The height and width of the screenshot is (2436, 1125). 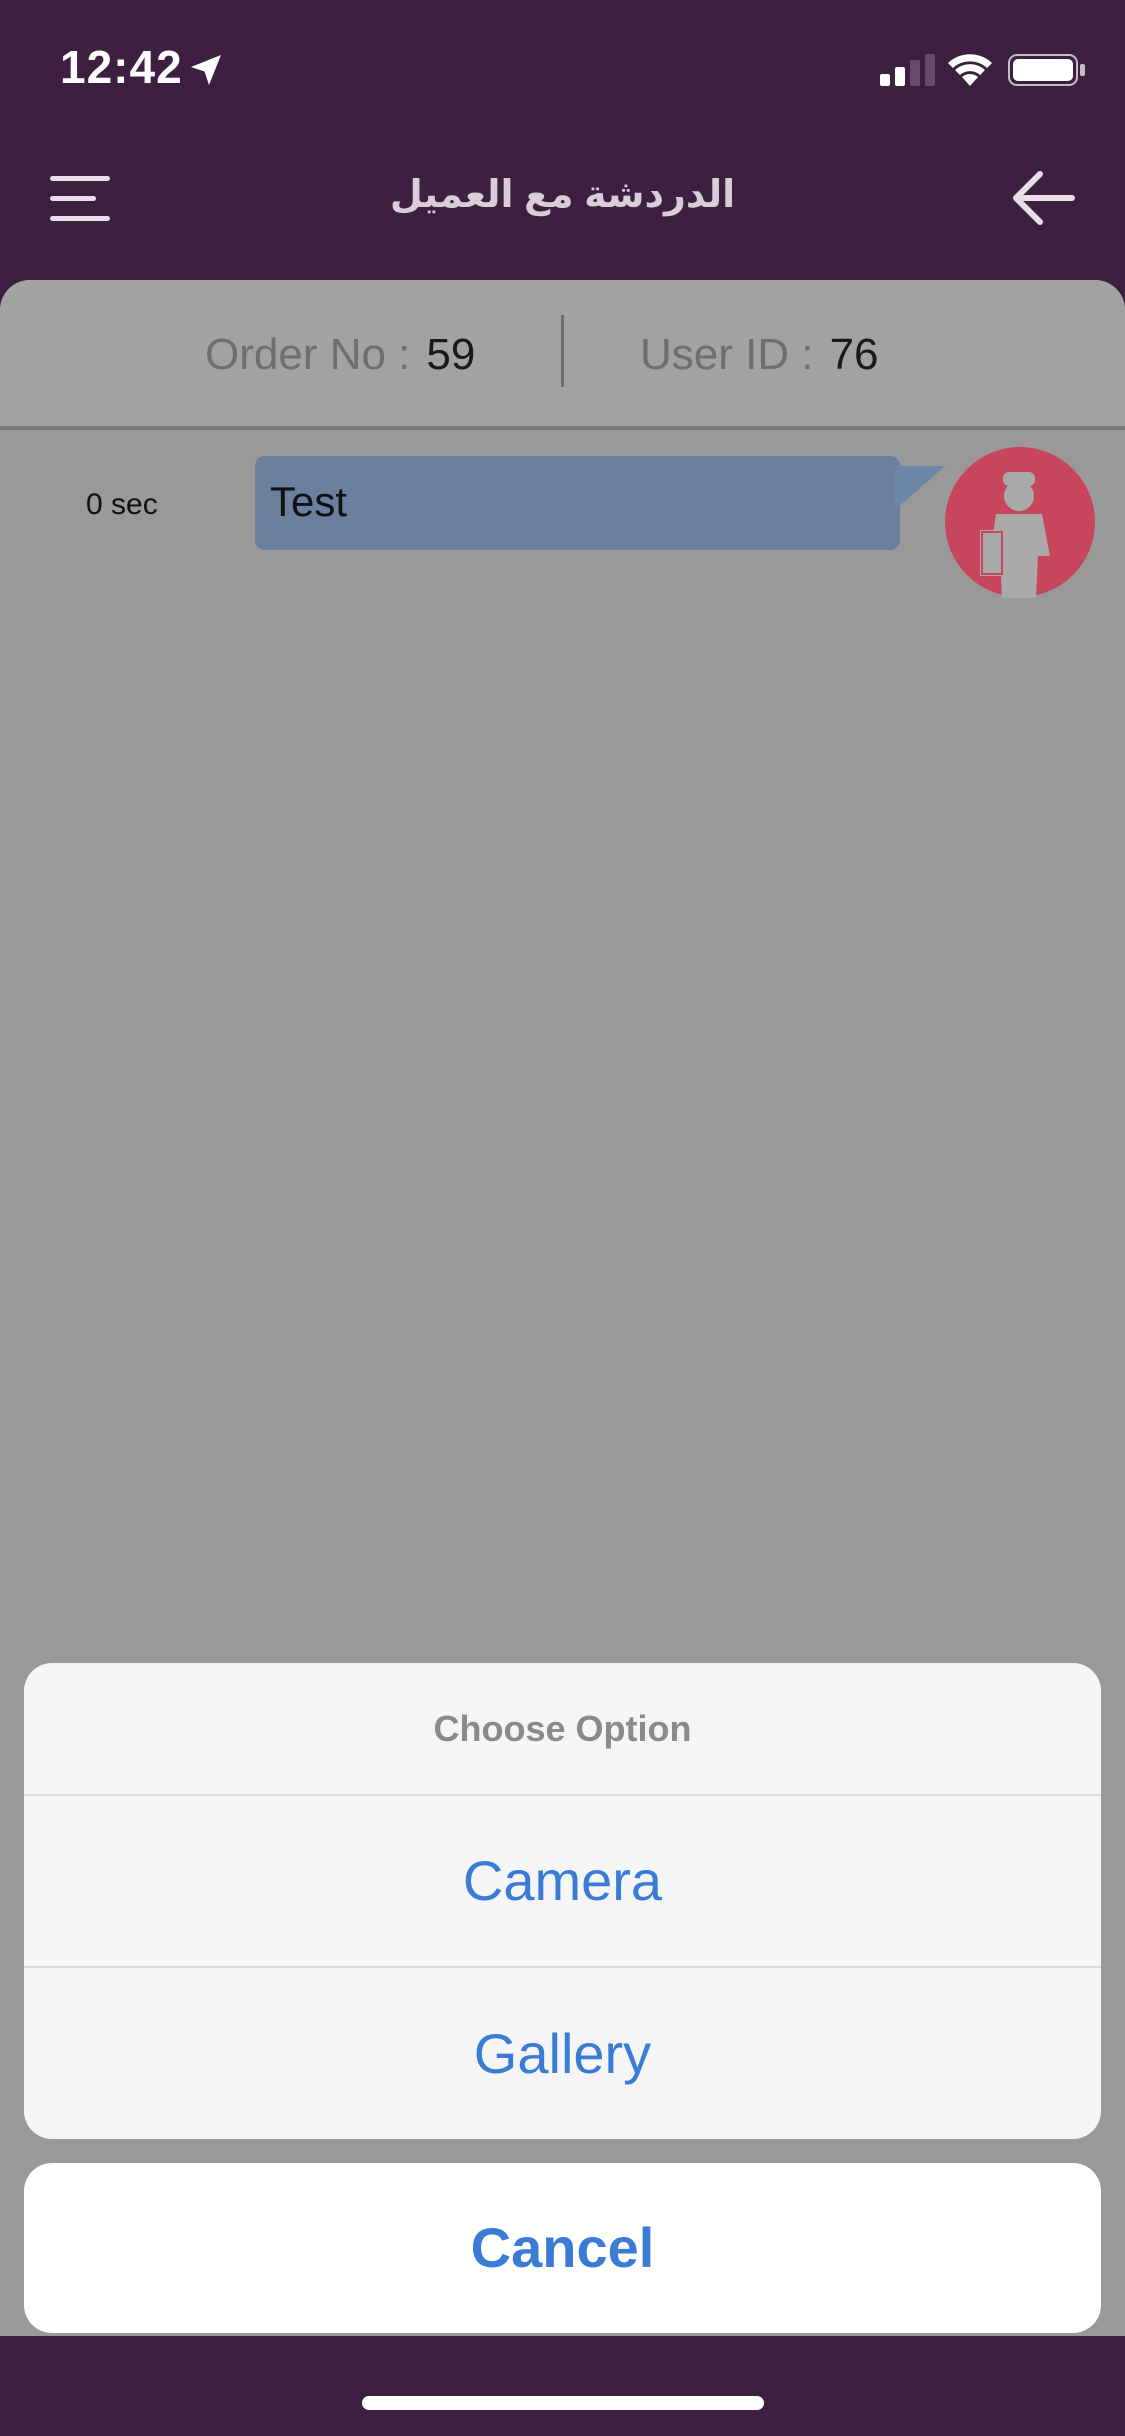 What do you see at coordinates (562, 1728) in the screenshot?
I see `action-sheet-title: Choose Option` at bounding box center [562, 1728].